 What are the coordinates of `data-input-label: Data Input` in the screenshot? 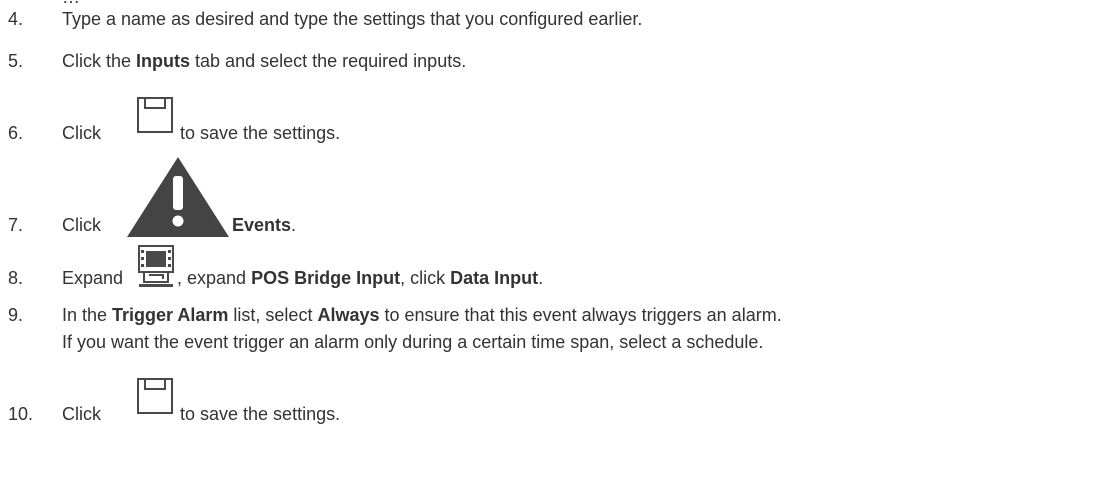 It's located at (494, 278).